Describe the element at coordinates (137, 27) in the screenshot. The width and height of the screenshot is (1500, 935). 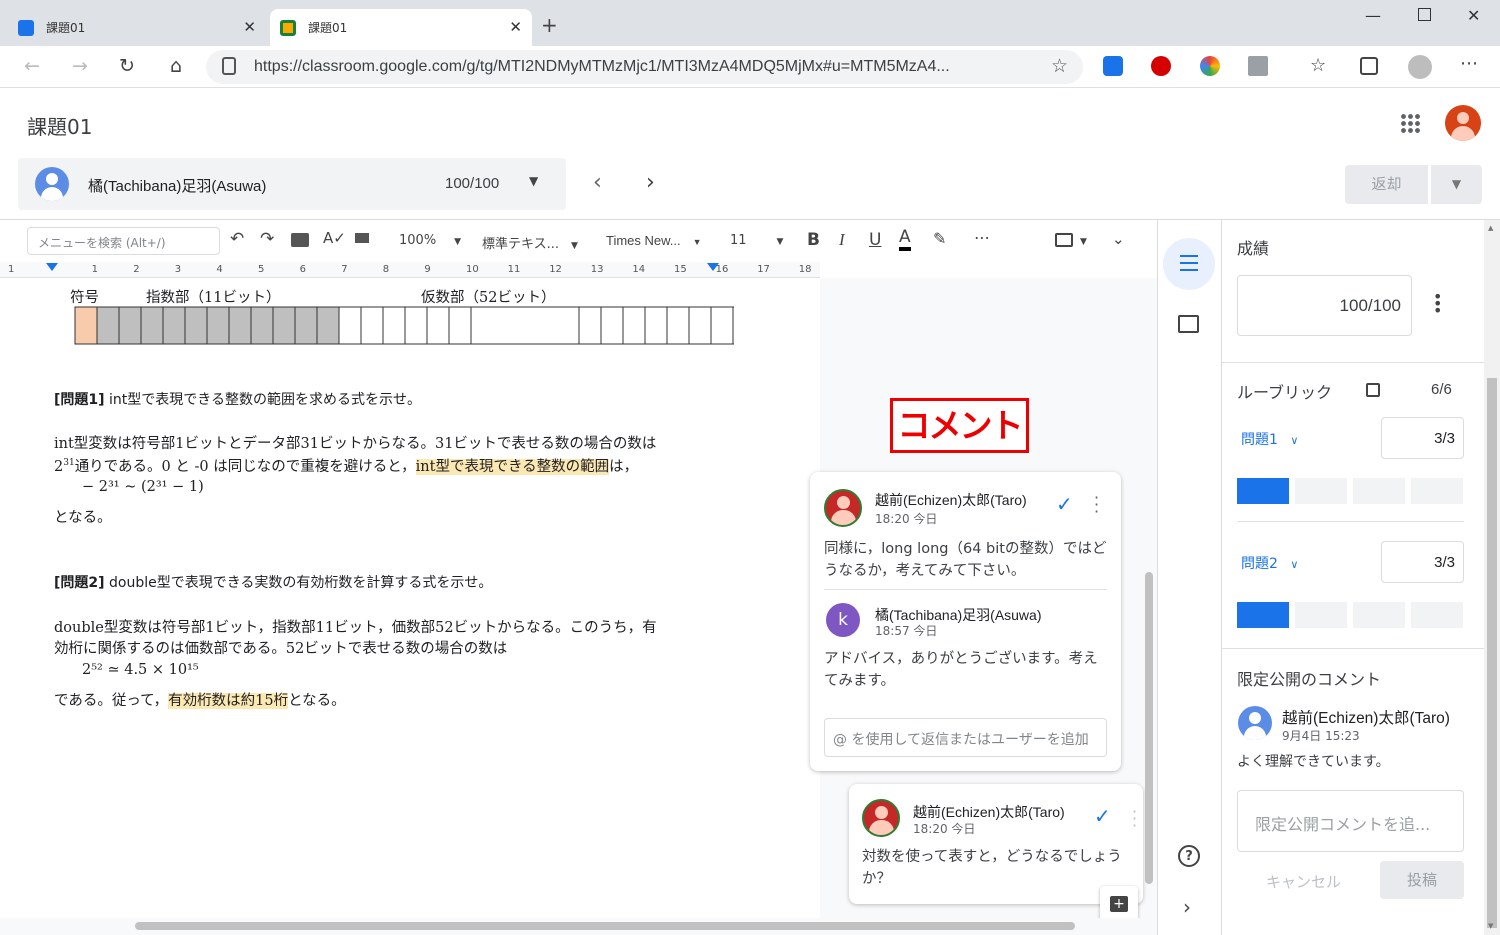
I see `browser-tab-1: 課題01 ✕` at that location.